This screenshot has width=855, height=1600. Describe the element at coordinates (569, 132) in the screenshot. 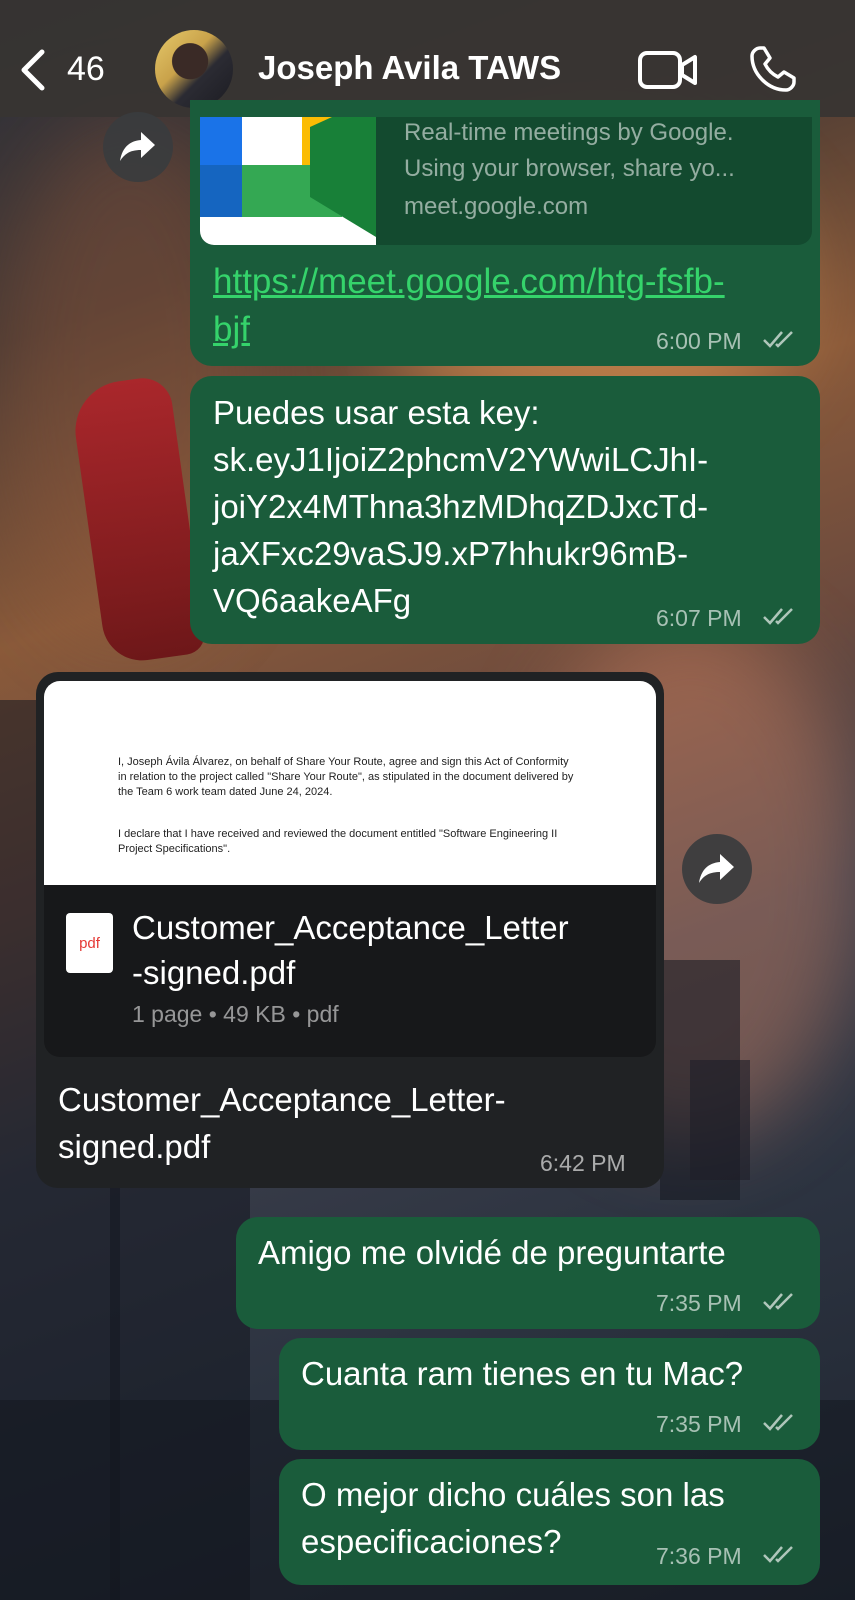

I see `preview-description: Real-time meetings by Google.` at that location.